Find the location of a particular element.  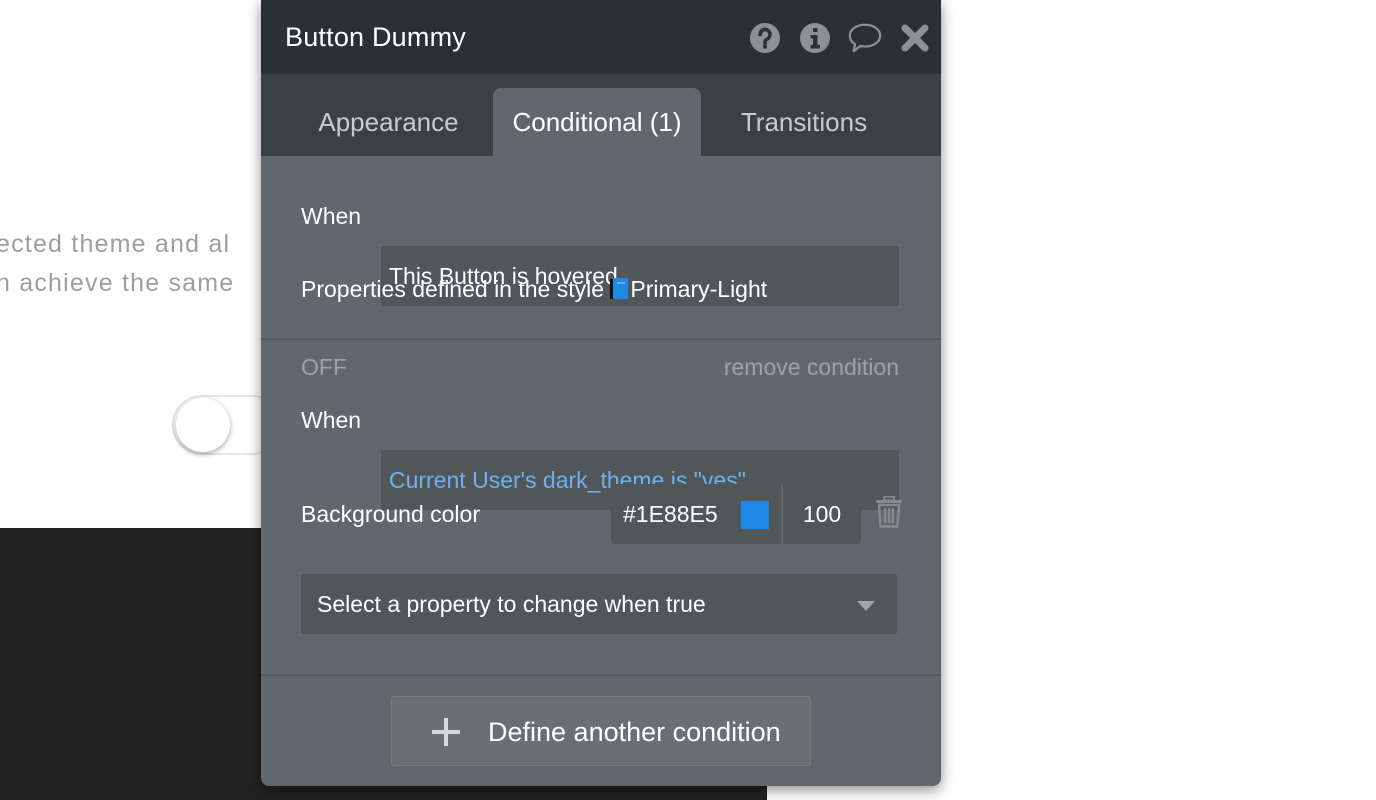

property-select-dropdown: Select a property to change when true is located at coordinates (599, 604).